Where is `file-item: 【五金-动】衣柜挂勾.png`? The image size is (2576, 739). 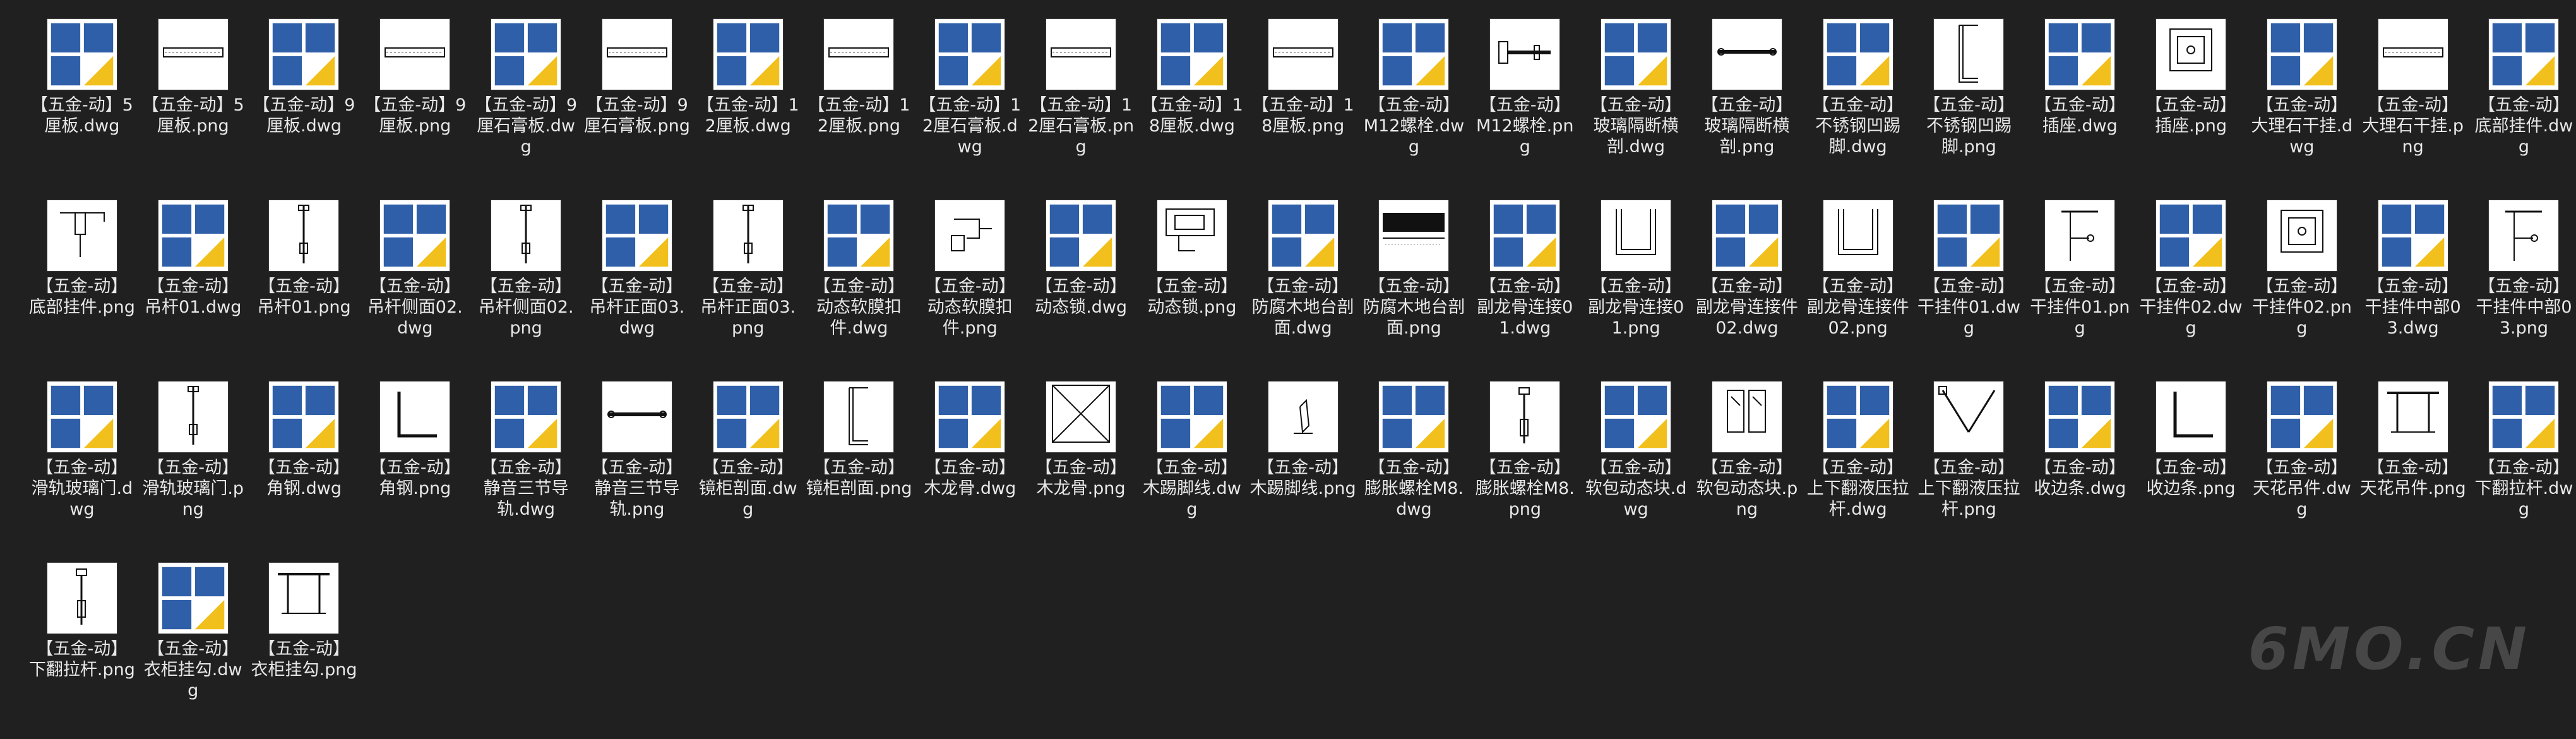
file-item: 【五金-动】衣柜挂勾.png is located at coordinates (304, 648).